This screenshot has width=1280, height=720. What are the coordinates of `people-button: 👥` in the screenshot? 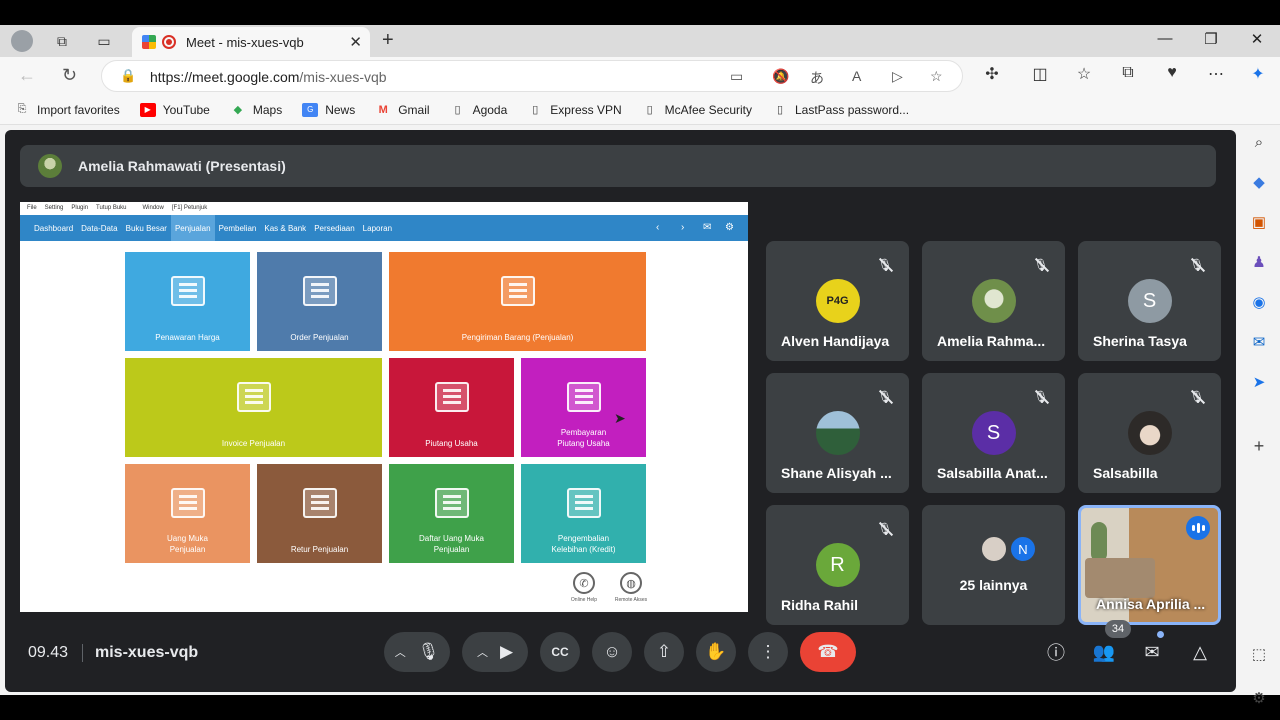 It's located at (1104, 652).